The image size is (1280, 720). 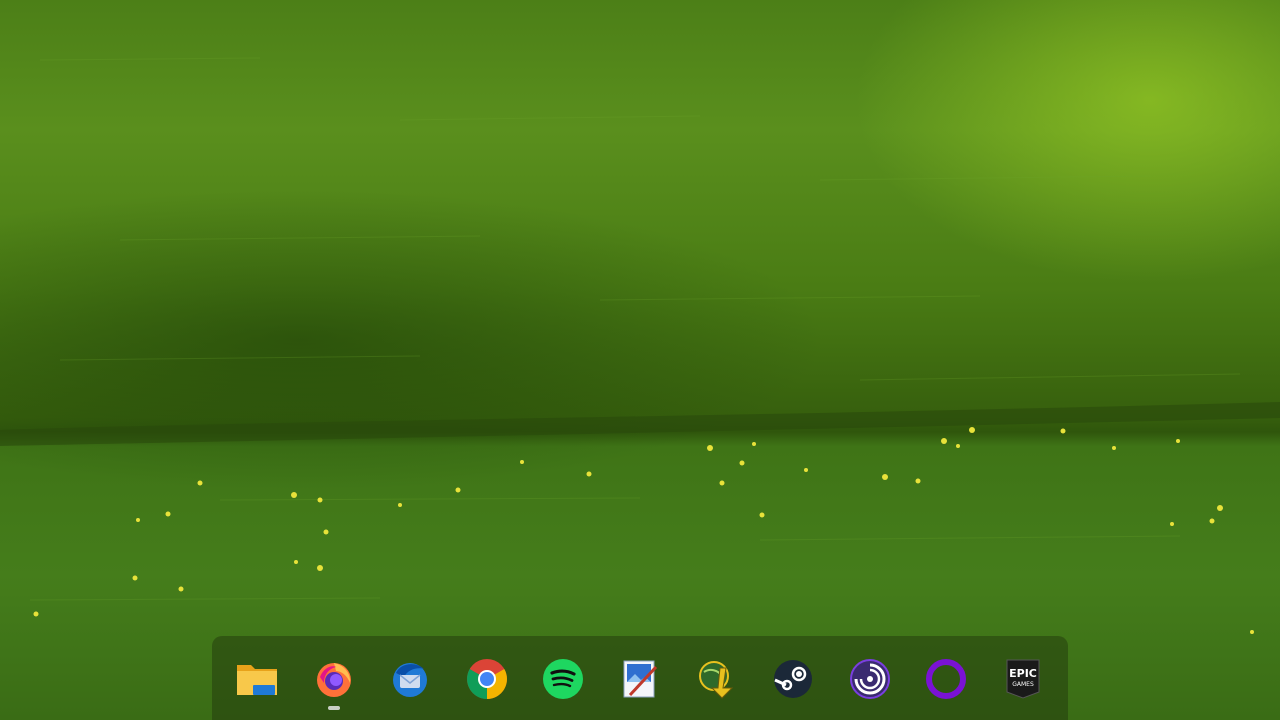 I want to click on taskbar-jdownloader-button, so click(x=717, y=679).